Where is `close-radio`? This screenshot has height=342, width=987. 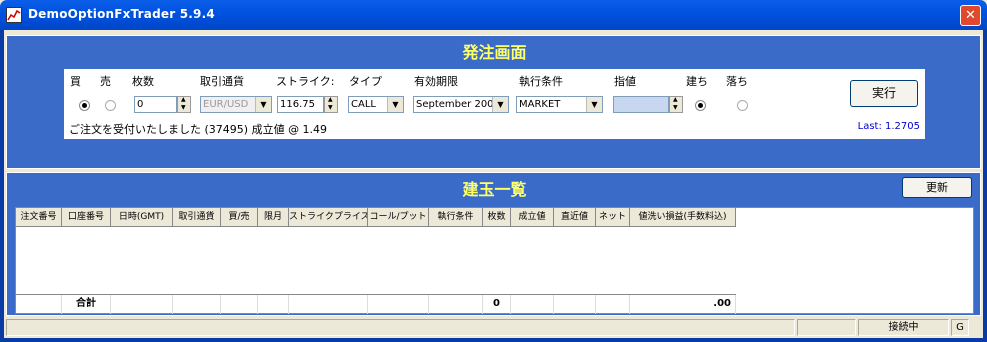
close-radio is located at coordinates (742, 105).